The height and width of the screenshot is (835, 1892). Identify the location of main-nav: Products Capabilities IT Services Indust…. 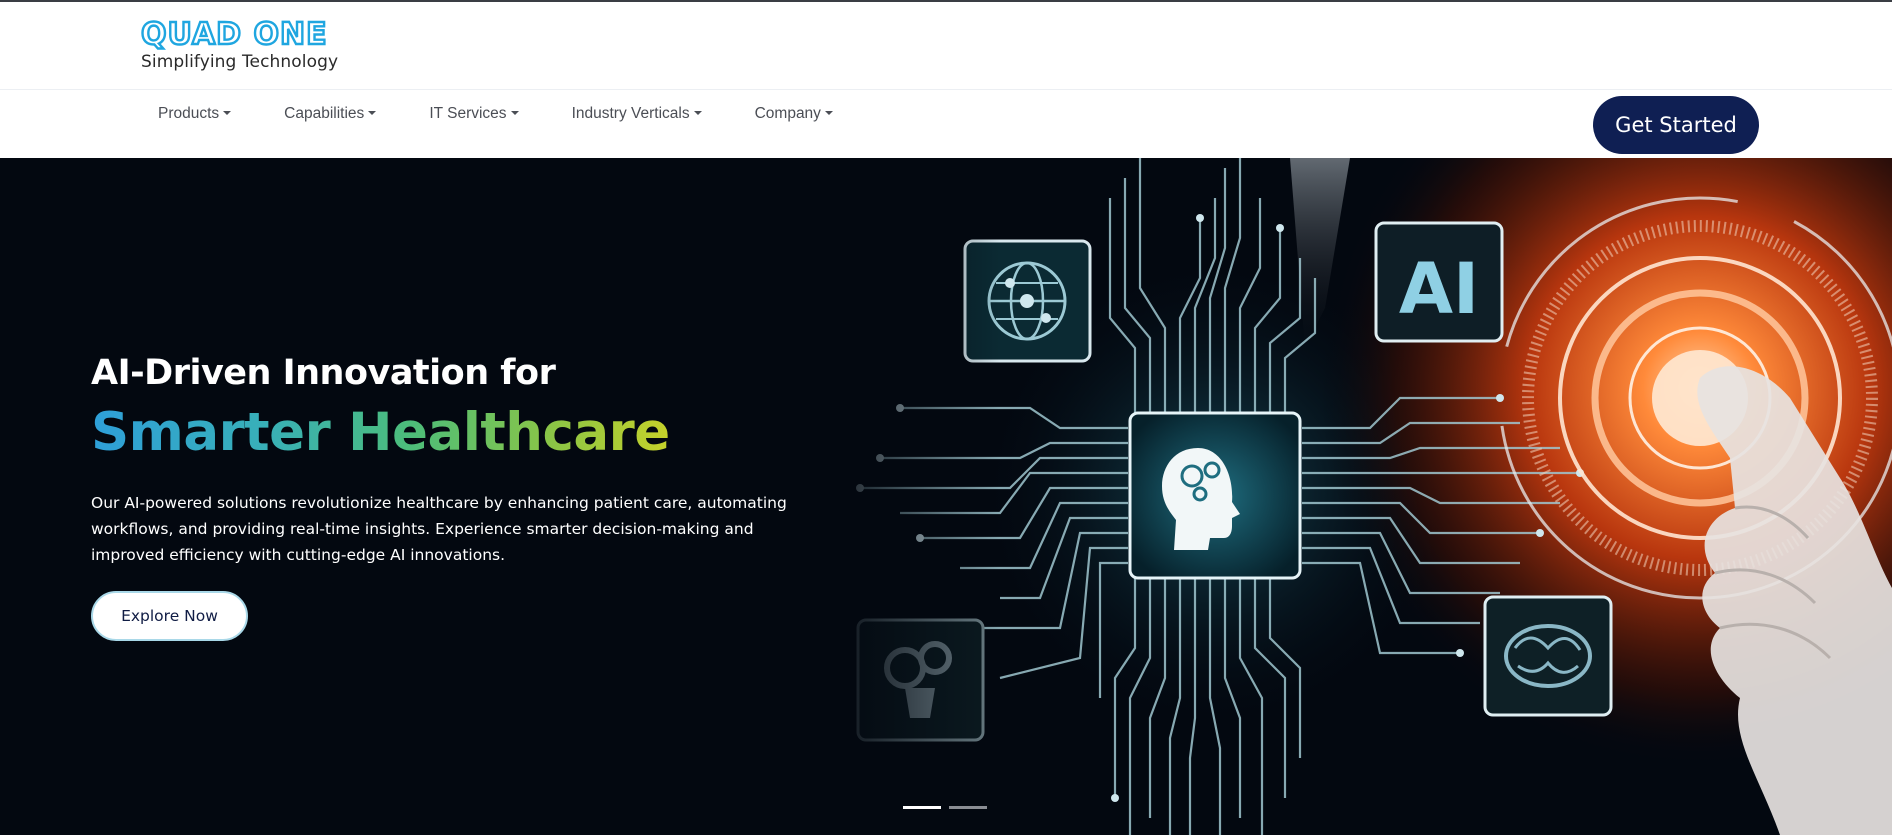
(946, 124).